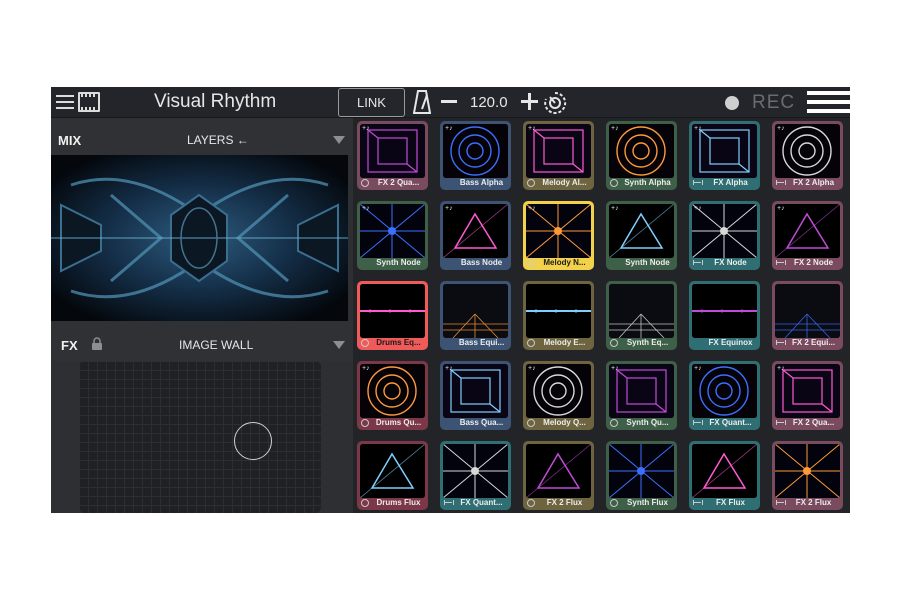 The image size is (900, 600). I want to click on fx-label: FX, so click(69, 345).